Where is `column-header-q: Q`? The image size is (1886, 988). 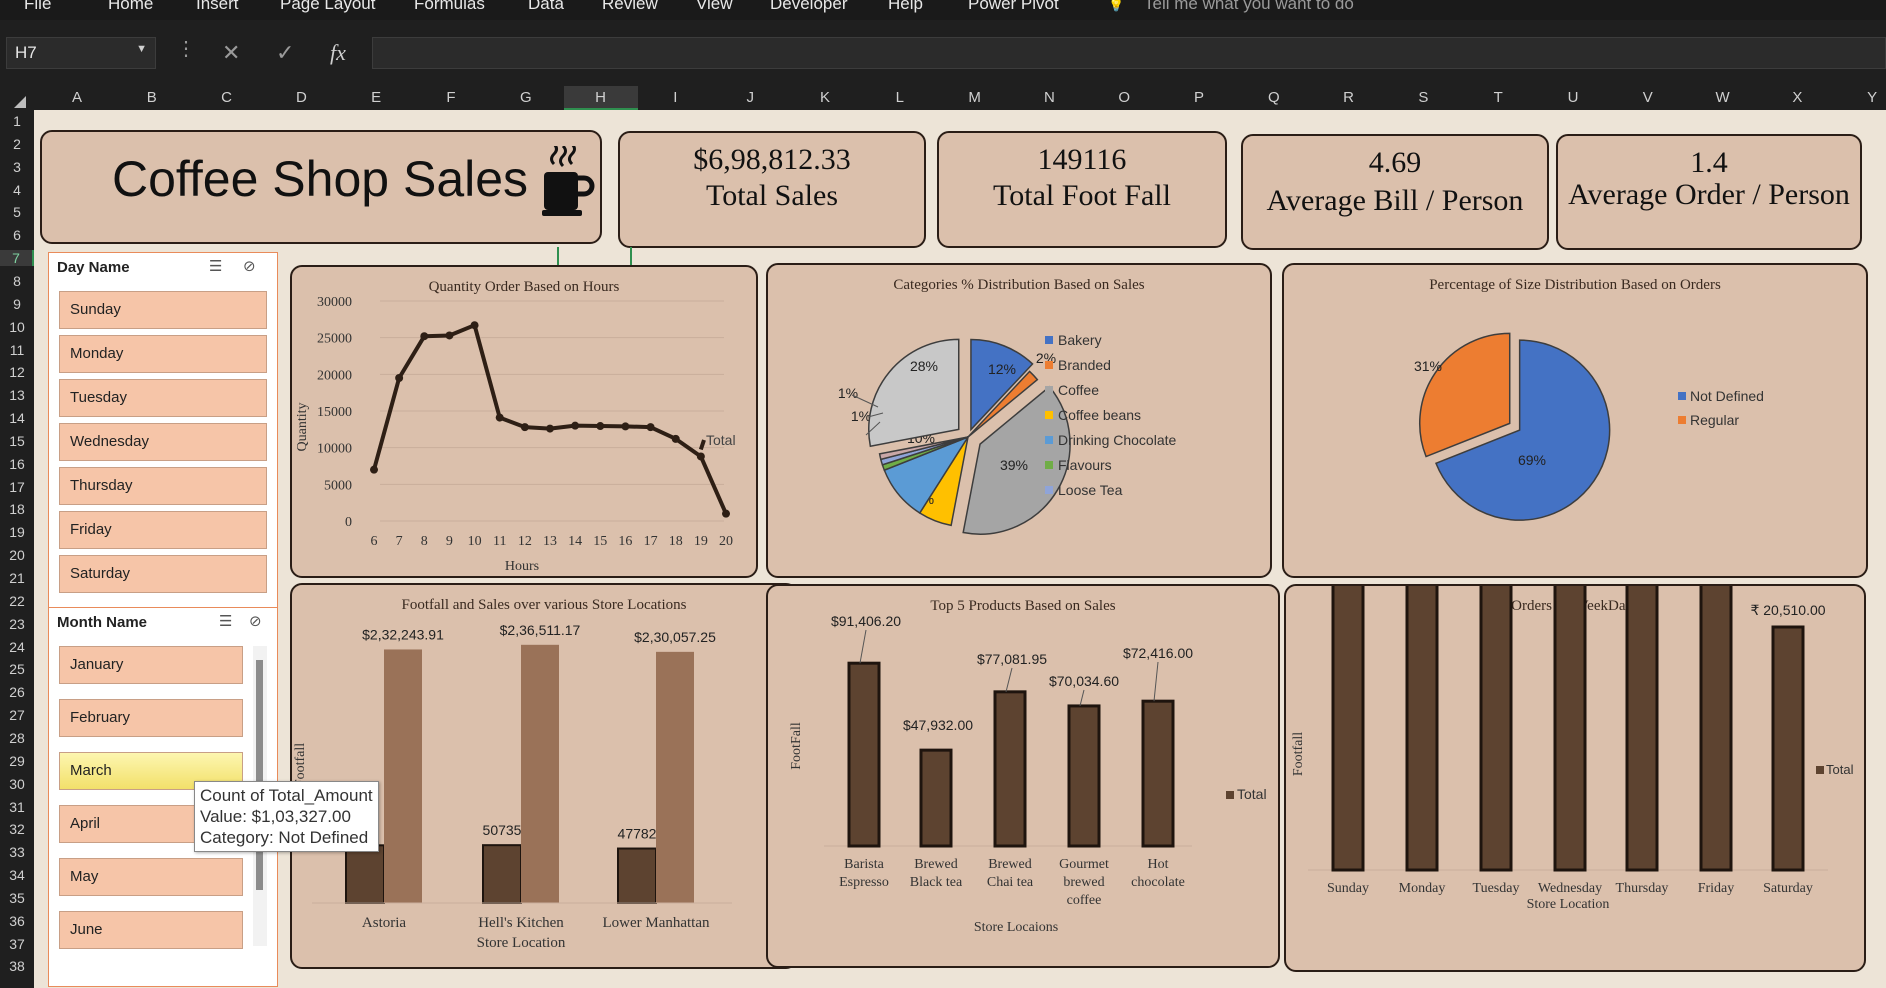 column-header-q: Q is located at coordinates (1274, 97).